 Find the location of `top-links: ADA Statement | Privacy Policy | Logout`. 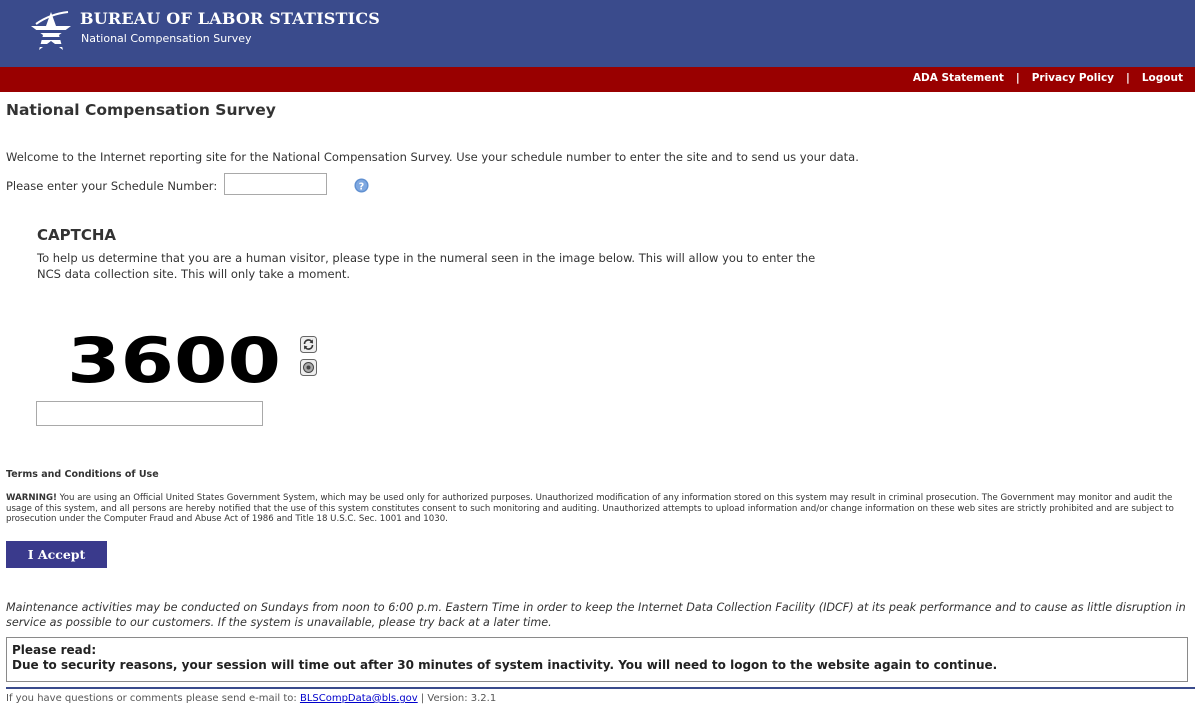

top-links: ADA Statement | Privacy Policy | Logout is located at coordinates (1048, 78).